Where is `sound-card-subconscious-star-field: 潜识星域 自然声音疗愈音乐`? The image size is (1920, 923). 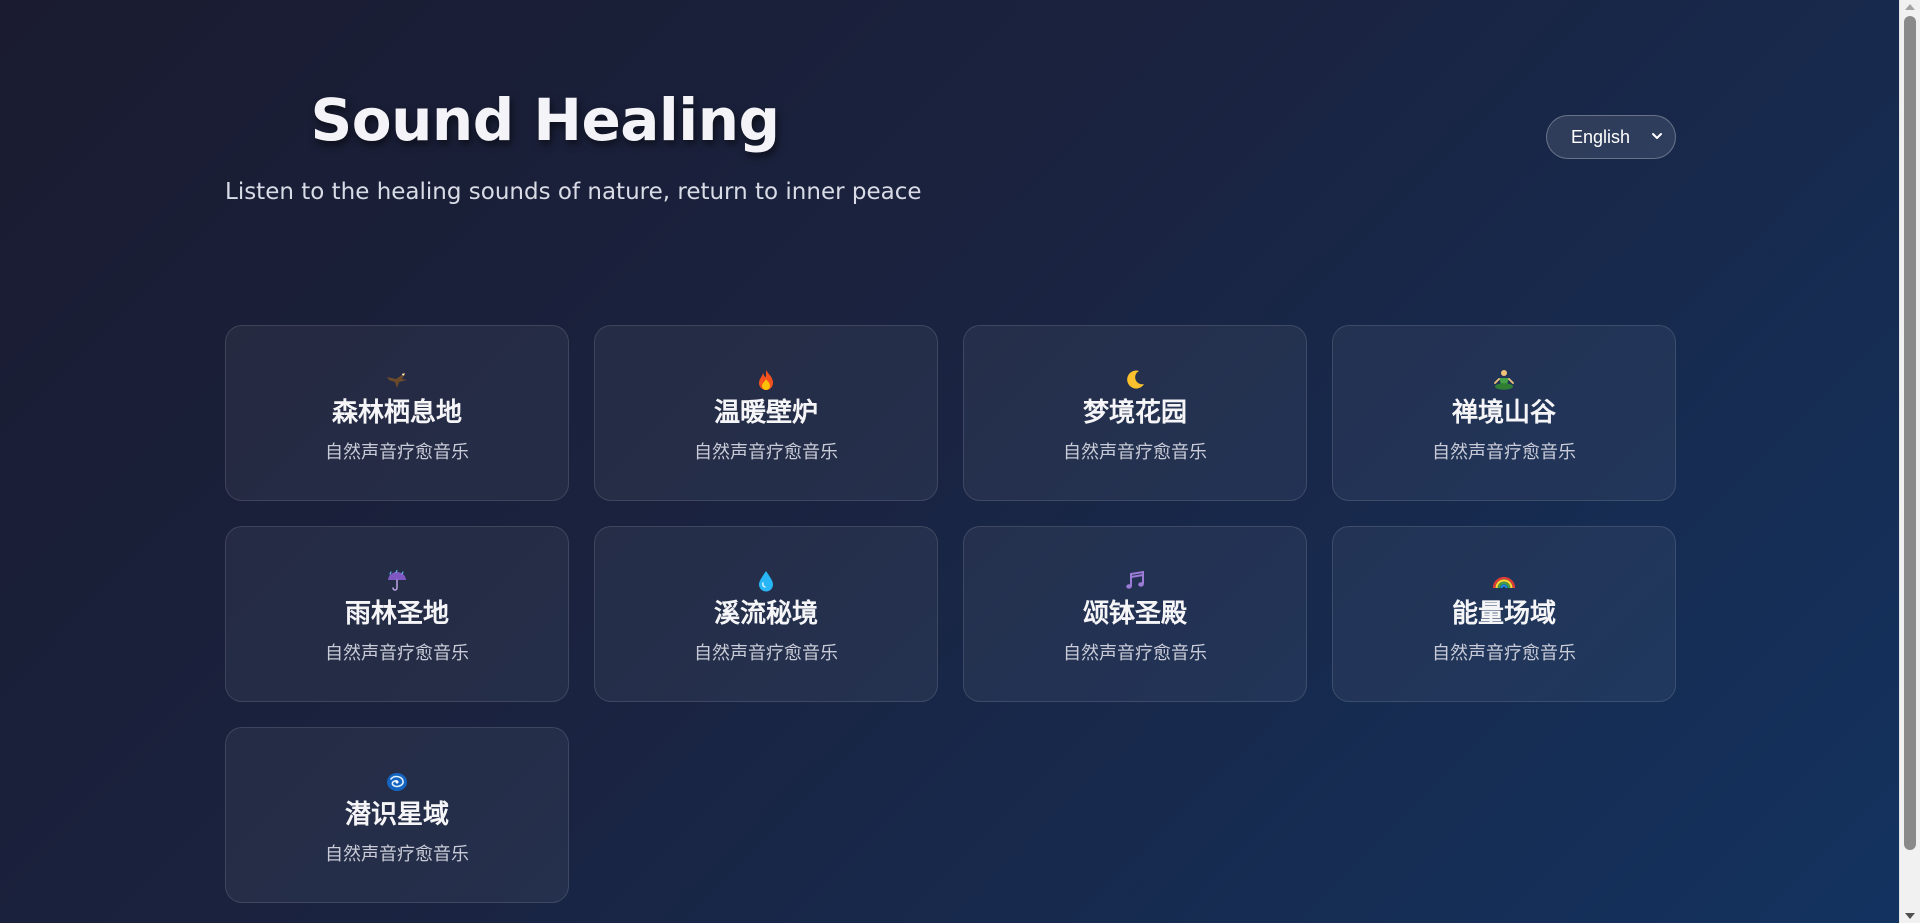 sound-card-subconscious-star-field: 潜识星域 自然声音疗愈音乐 is located at coordinates (397, 815).